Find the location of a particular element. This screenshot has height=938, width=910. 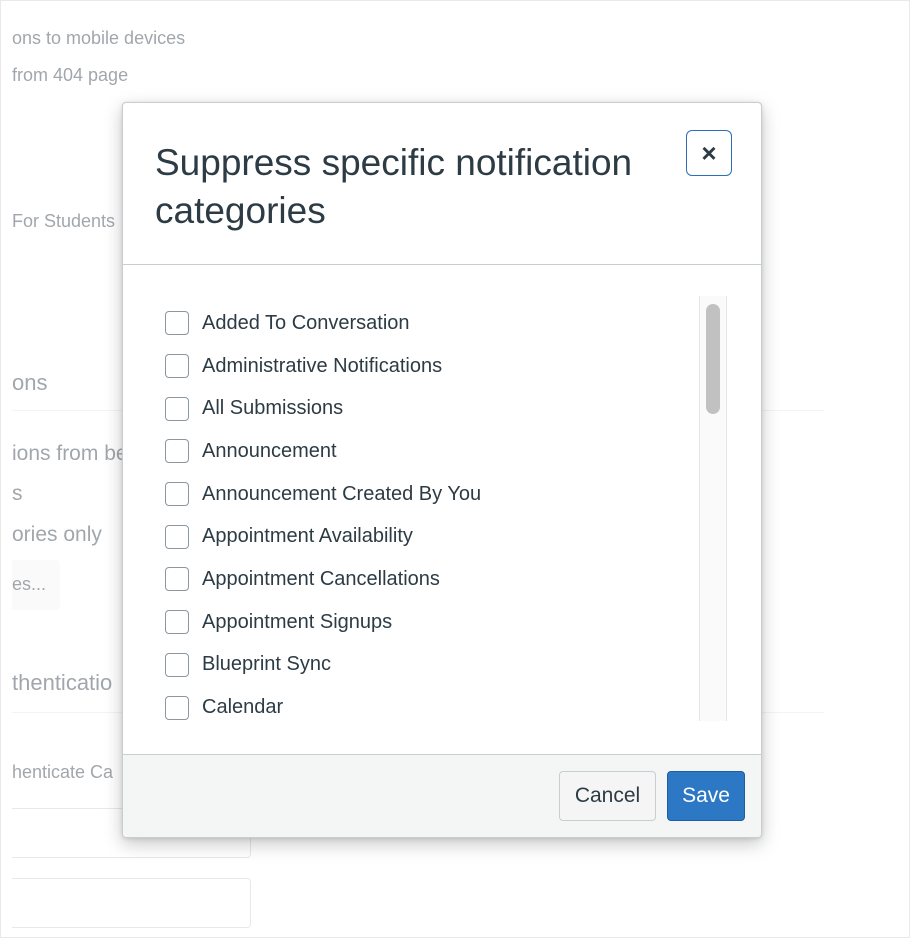

category-option: Calendar is located at coordinates (323, 709).